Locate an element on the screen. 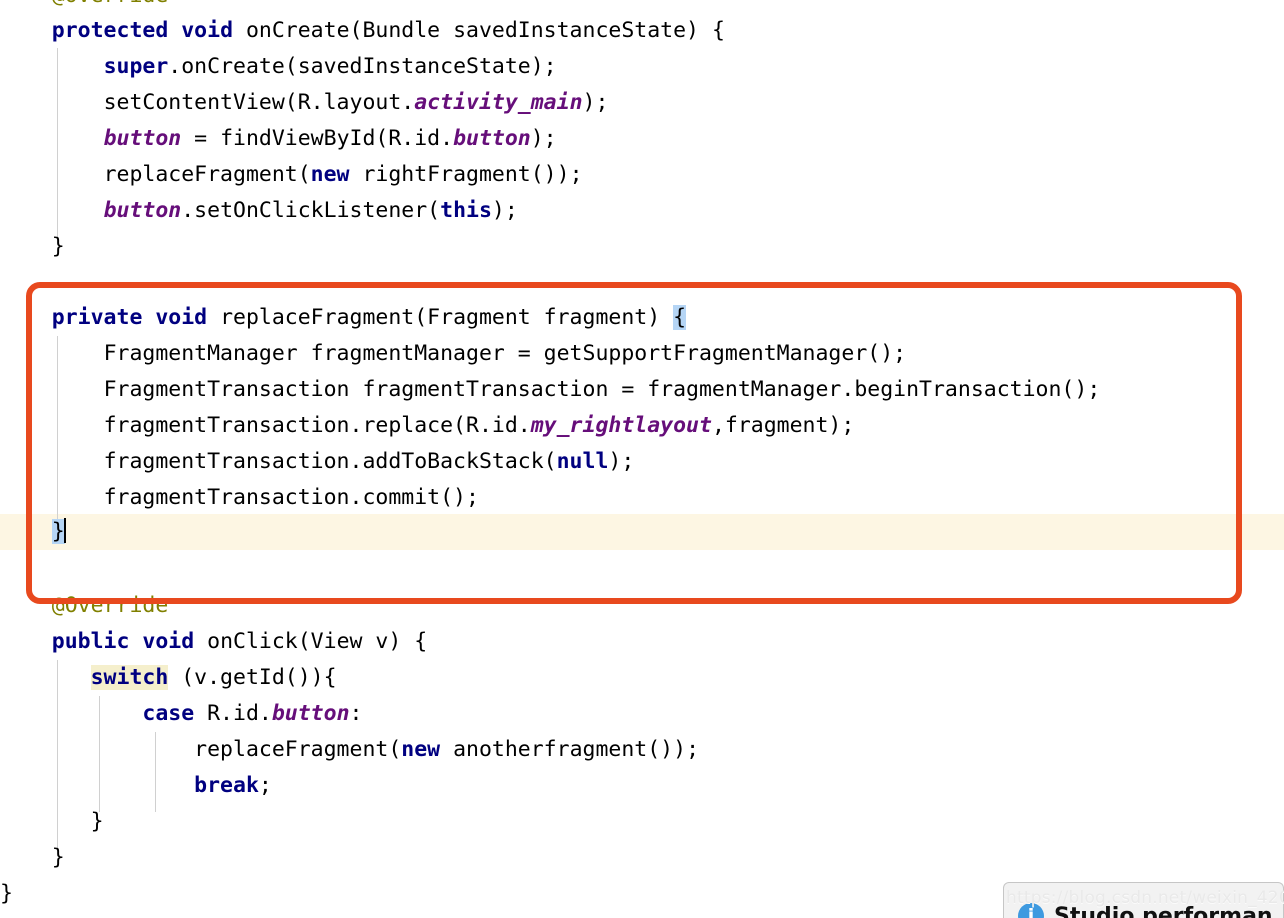 Image resolution: width=1284 pixels, height=918 pixels. code-token: R.id. is located at coordinates (233, 713).